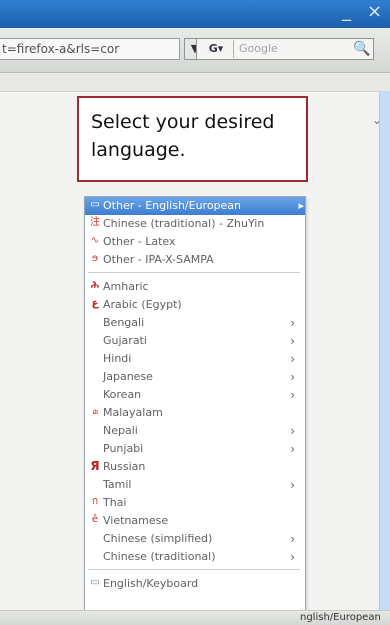 The width and height of the screenshot is (390, 625). I want to click on menu-item-other-latex: ∿ Other - Latex, so click(195, 242).